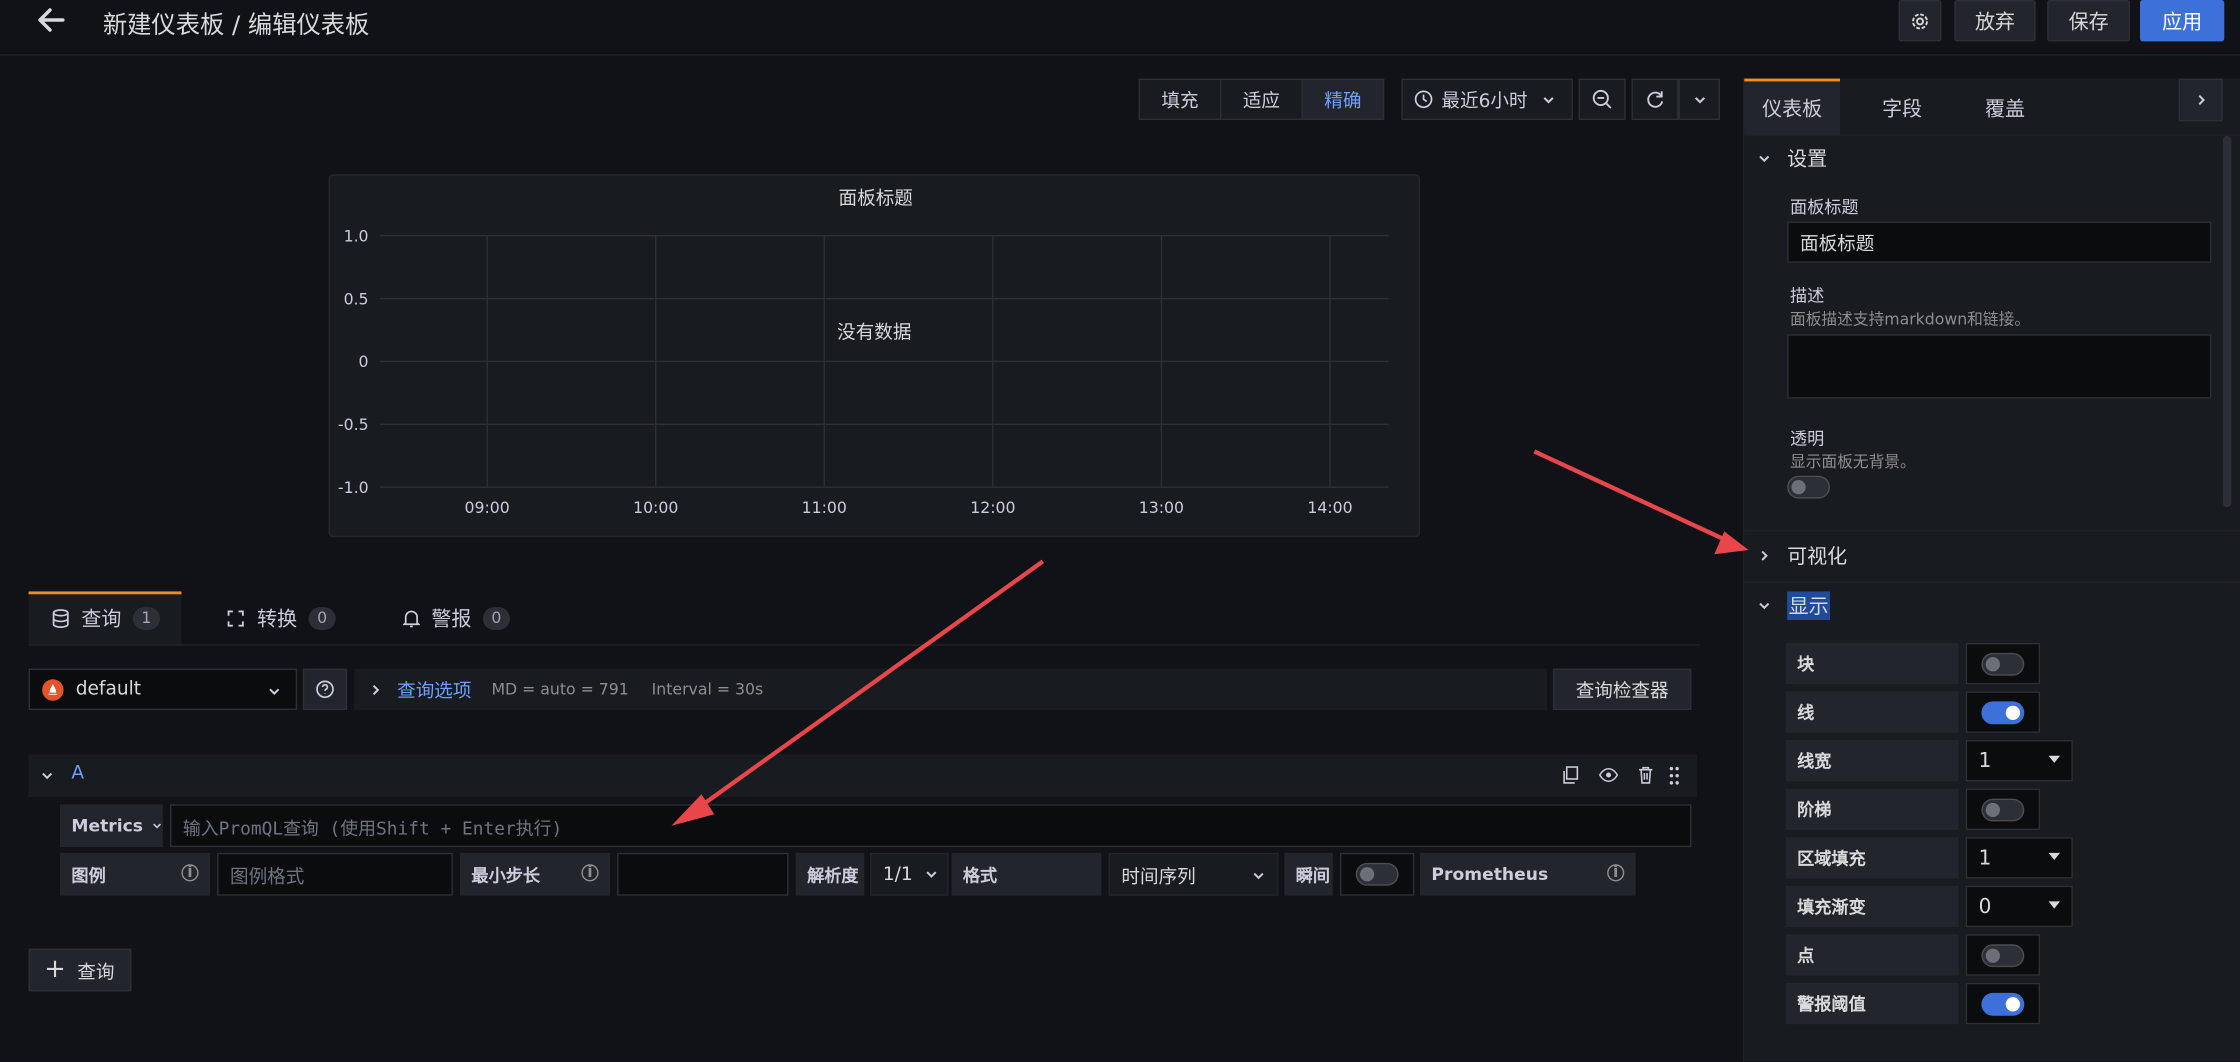 The height and width of the screenshot is (1062, 2240). Describe the element at coordinates (1630, 495) in the screenshot. I see `annotation-arrow-visualization` at that location.